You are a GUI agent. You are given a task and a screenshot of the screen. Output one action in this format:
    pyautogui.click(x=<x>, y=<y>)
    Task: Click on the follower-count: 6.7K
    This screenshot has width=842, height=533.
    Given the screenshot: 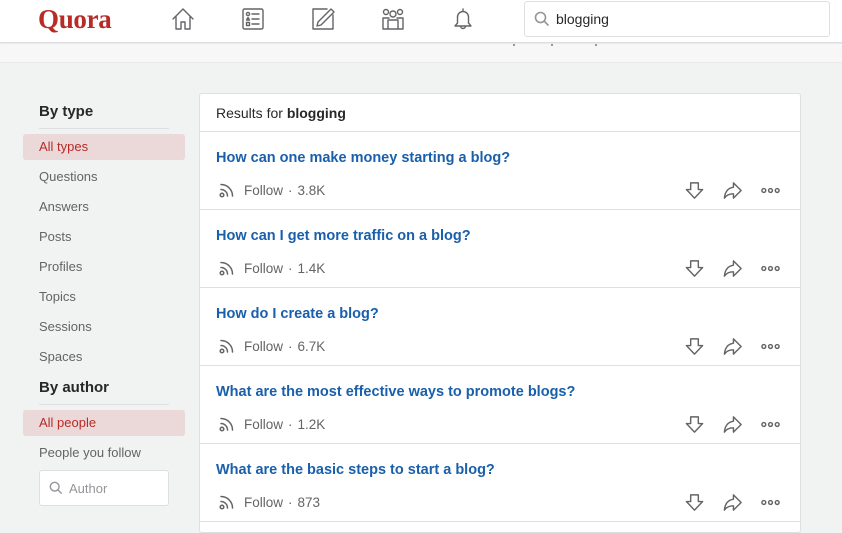 What is the action you would take?
    pyautogui.click(x=311, y=346)
    